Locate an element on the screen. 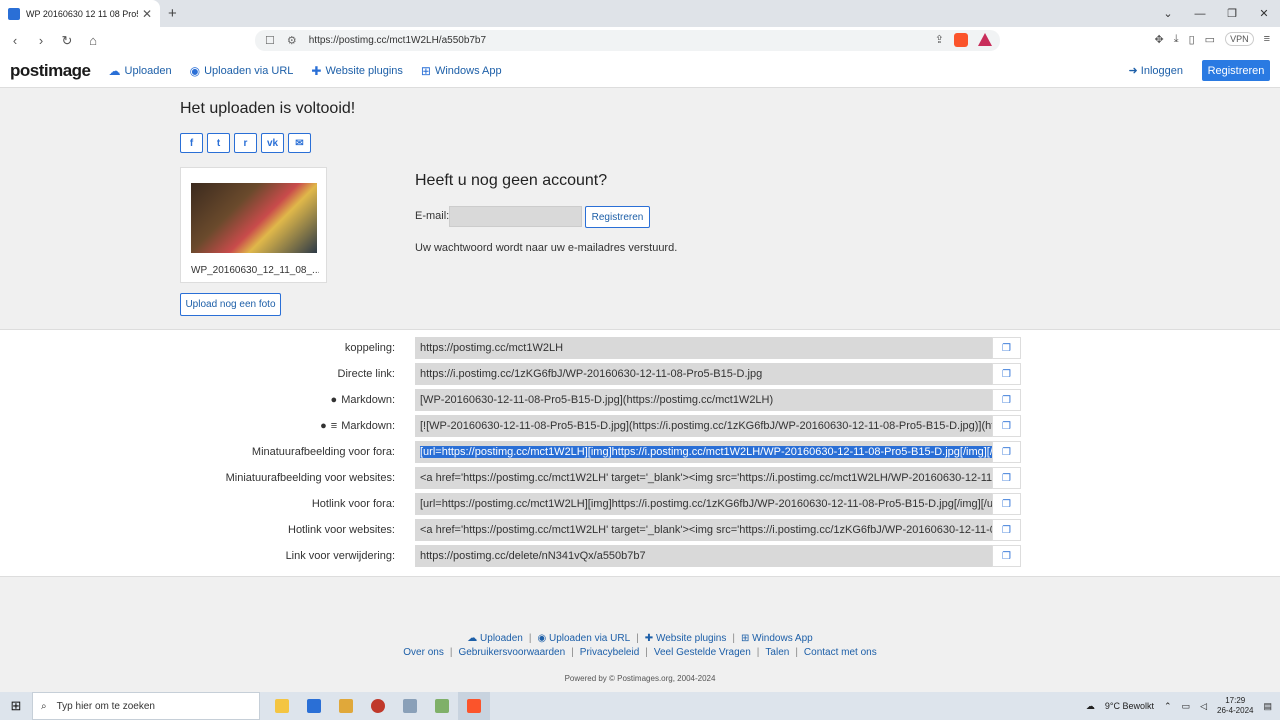 The height and width of the screenshot is (720, 1280). vk-share-button: vk is located at coordinates (272, 143).